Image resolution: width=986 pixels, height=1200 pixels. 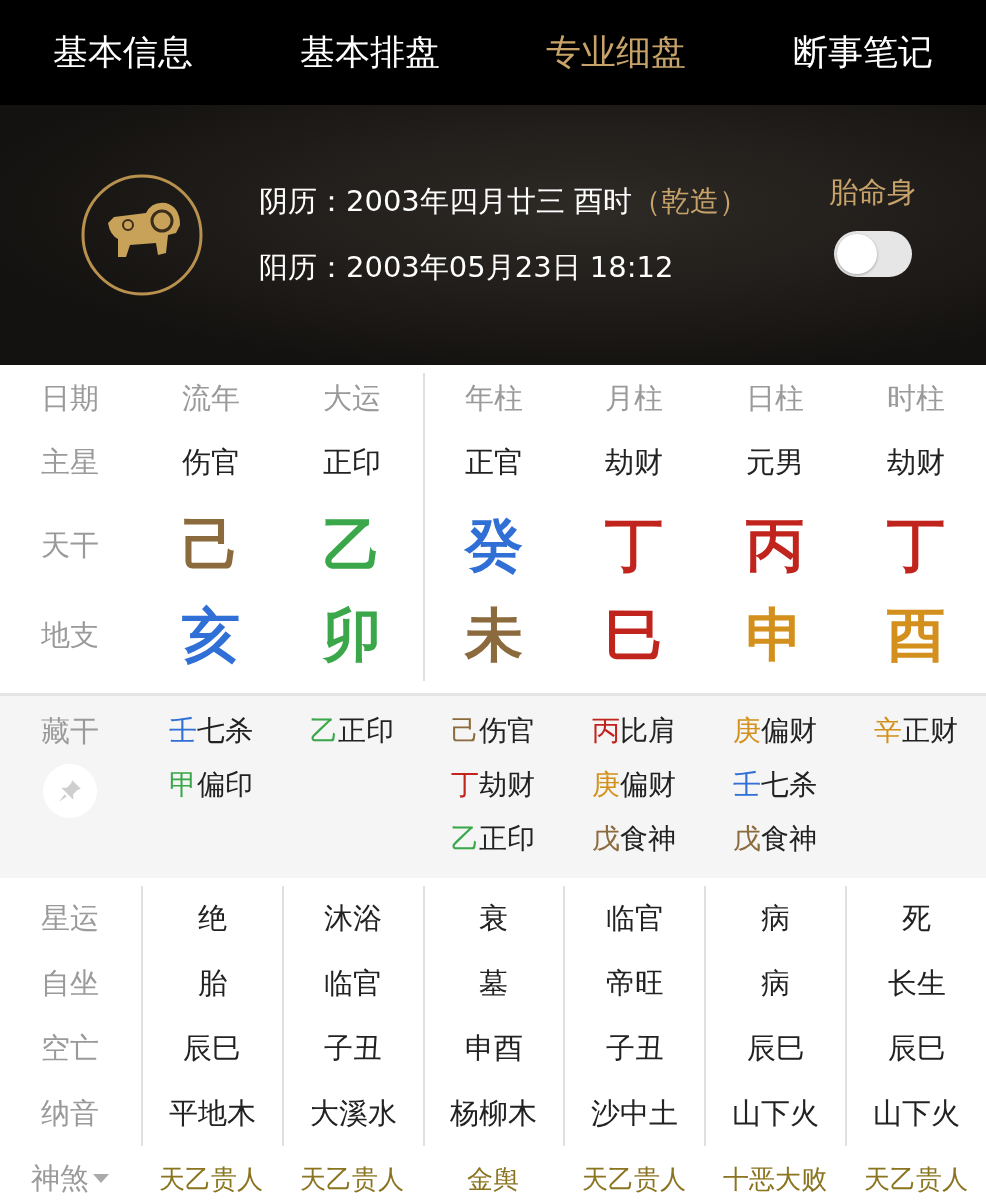 What do you see at coordinates (70, 791) in the screenshot?
I see `pin-icon` at bounding box center [70, 791].